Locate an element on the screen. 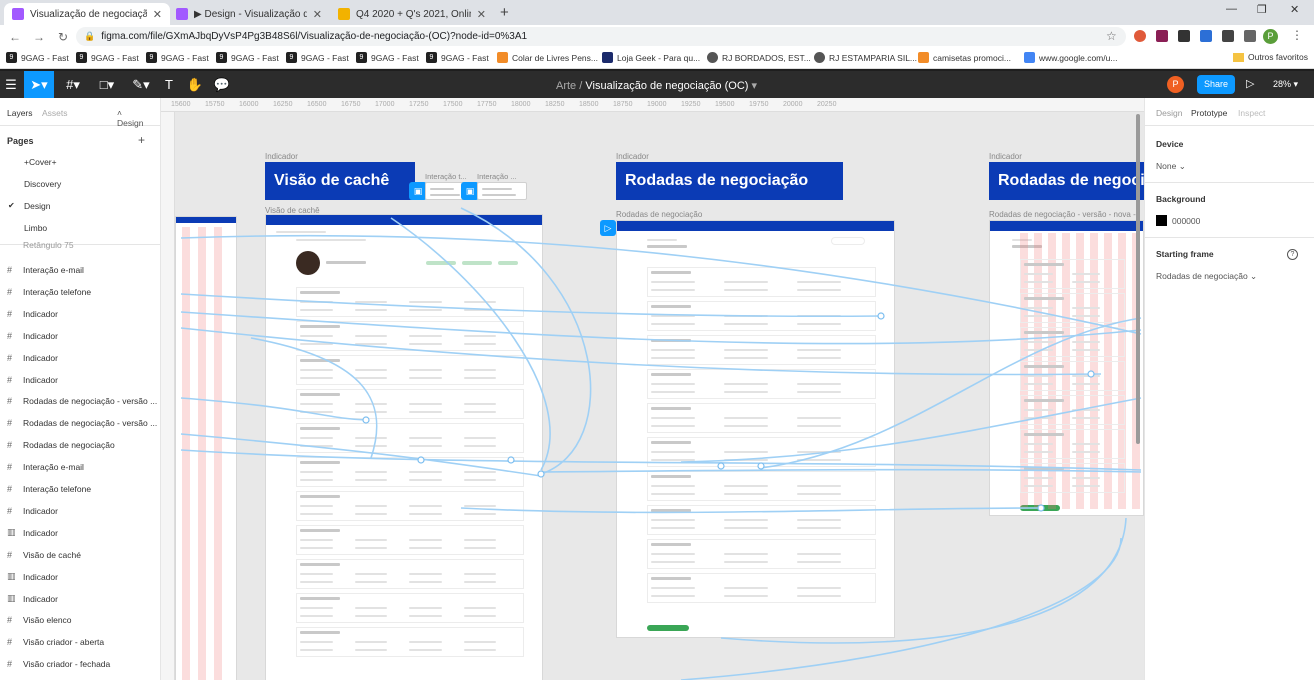 This screenshot has height=680, width=1314. move-tool-icon: ➤▾ is located at coordinates (39, 84).